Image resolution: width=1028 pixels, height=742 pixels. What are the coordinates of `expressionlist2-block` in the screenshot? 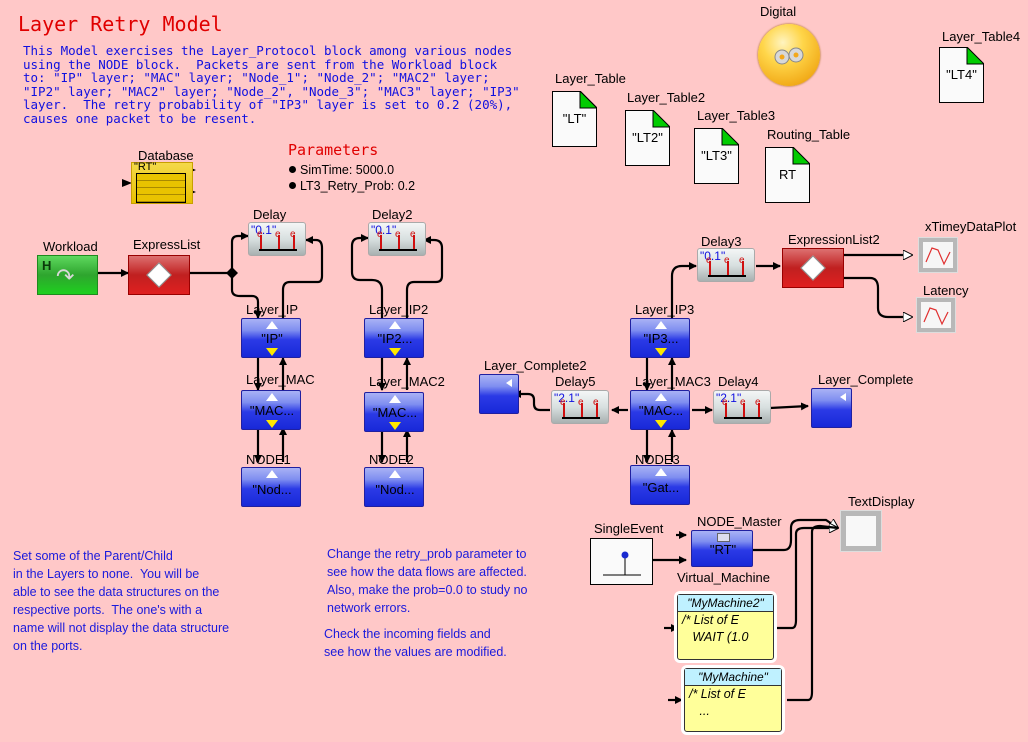 It's located at (813, 268).